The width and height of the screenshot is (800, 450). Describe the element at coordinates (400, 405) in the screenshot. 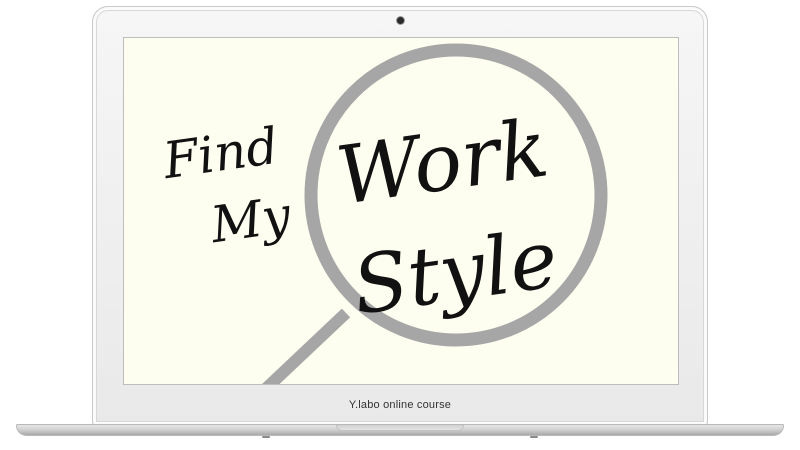

I see `course-label: Y.labo online course` at that location.